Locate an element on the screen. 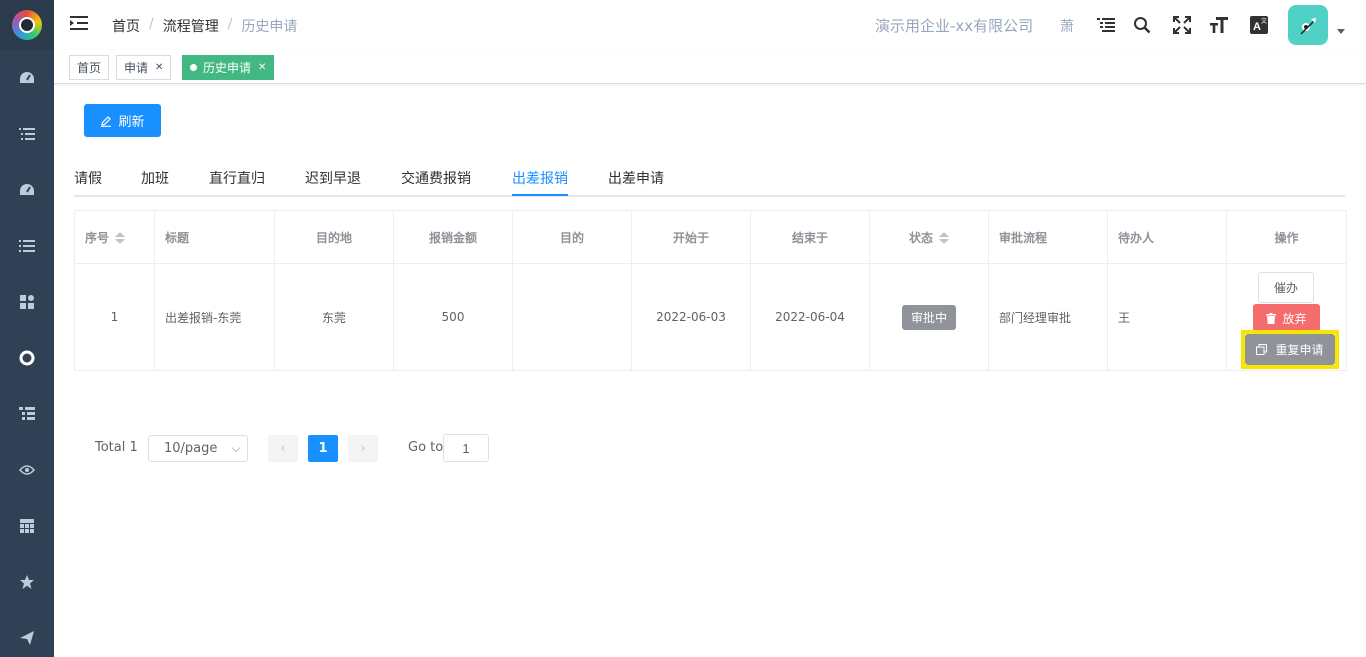 This screenshot has width=1366, height=657. active-dot-icon is located at coordinates (193, 67).